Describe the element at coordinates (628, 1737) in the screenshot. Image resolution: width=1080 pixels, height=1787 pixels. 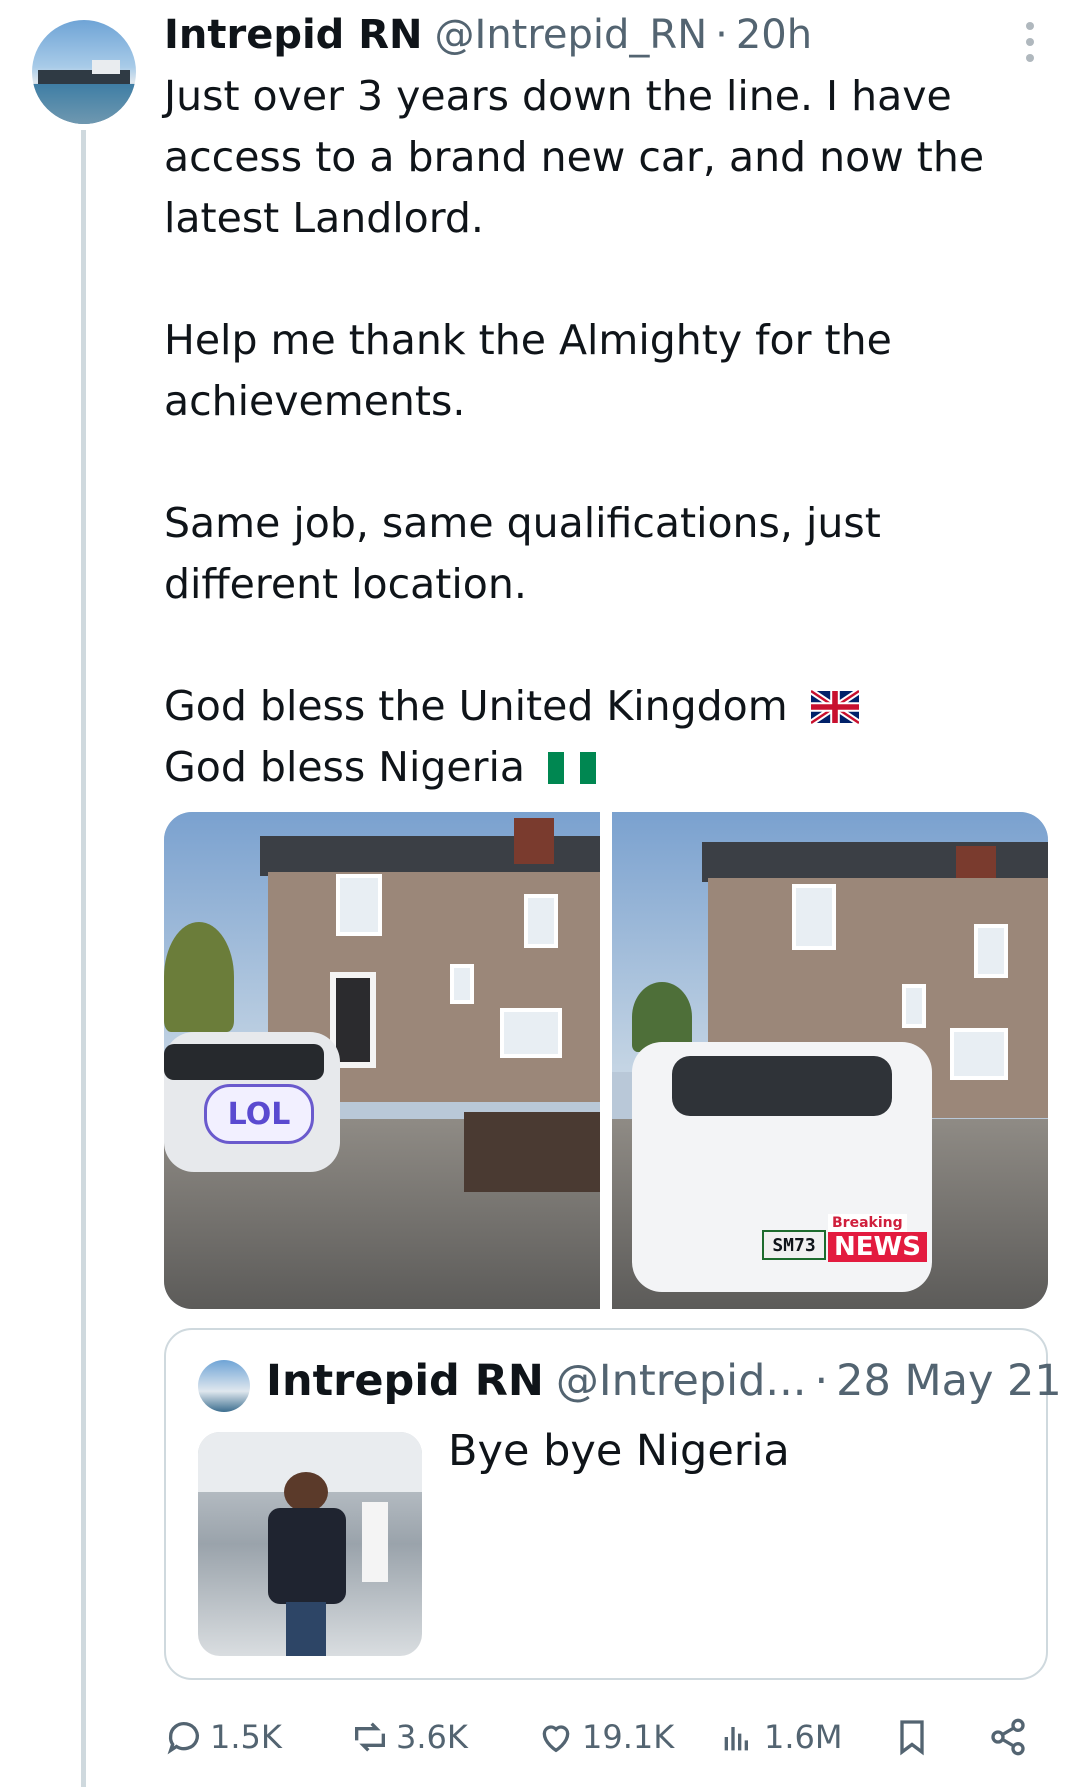
I see `like-count: 19.1K` at that location.